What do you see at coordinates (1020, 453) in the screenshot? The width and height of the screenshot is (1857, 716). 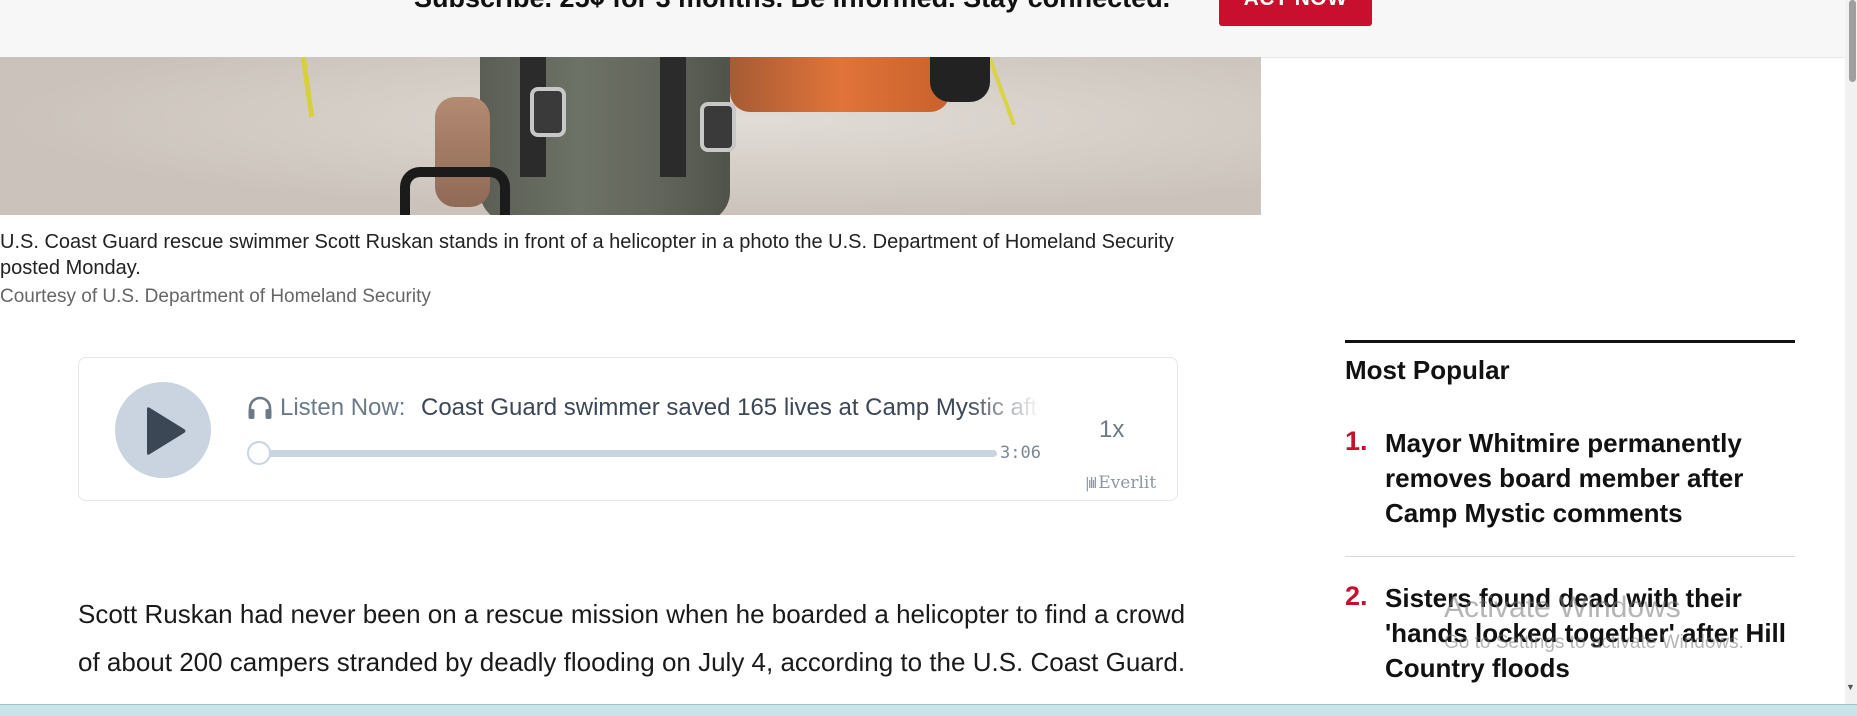 I see `audio-duration: 3:06` at bounding box center [1020, 453].